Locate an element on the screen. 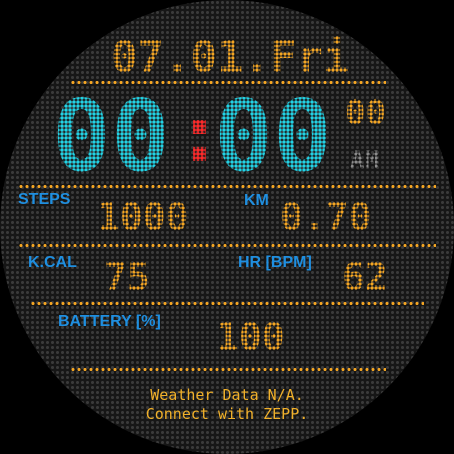  middle-divider is located at coordinates (227, 245).